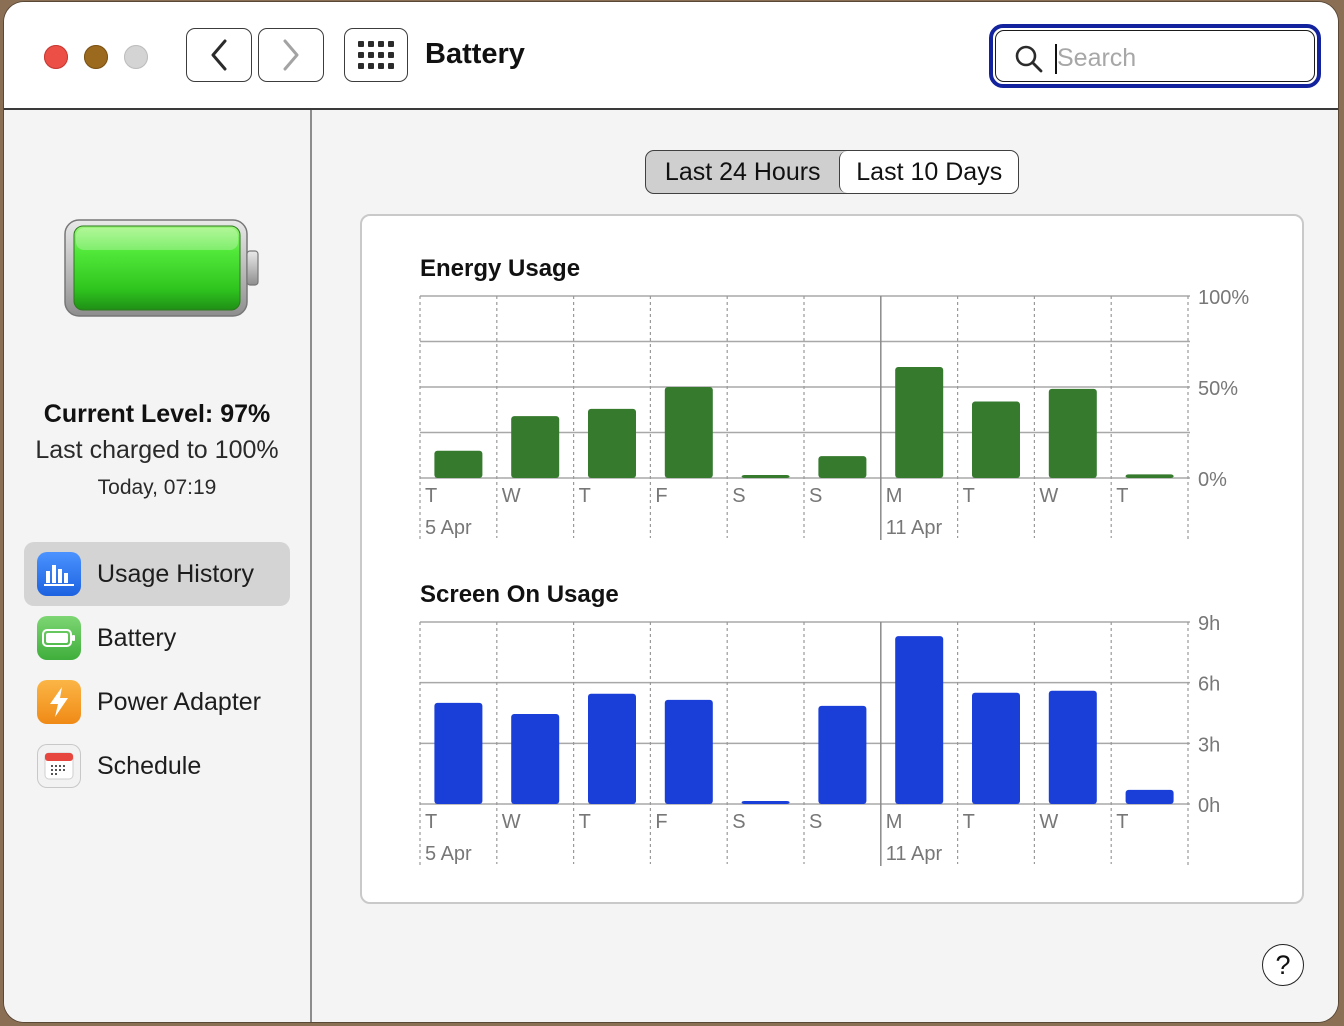 The width and height of the screenshot is (1344, 1026). What do you see at coordinates (59, 766) in the screenshot?
I see `calendar-icon` at bounding box center [59, 766].